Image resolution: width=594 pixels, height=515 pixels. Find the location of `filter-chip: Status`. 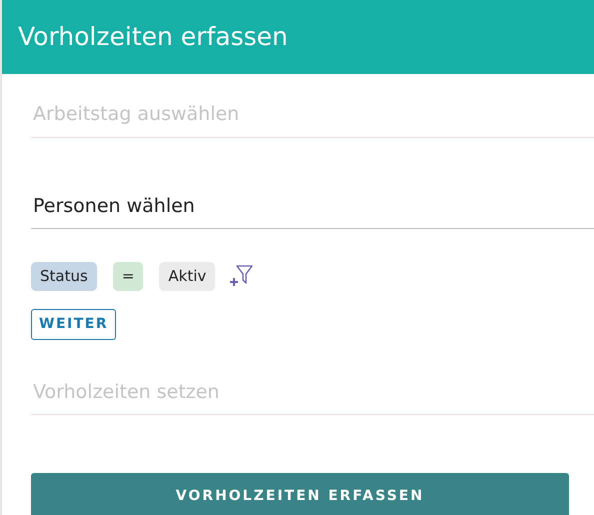

filter-chip: Status is located at coordinates (64, 276).